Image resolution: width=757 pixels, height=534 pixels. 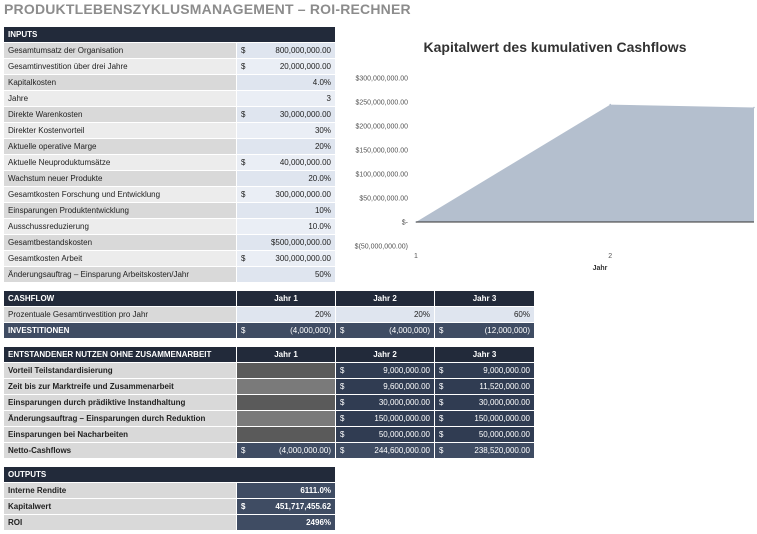 I want to click on benefit-value: 9,600,000.00, so click(x=406, y=386).